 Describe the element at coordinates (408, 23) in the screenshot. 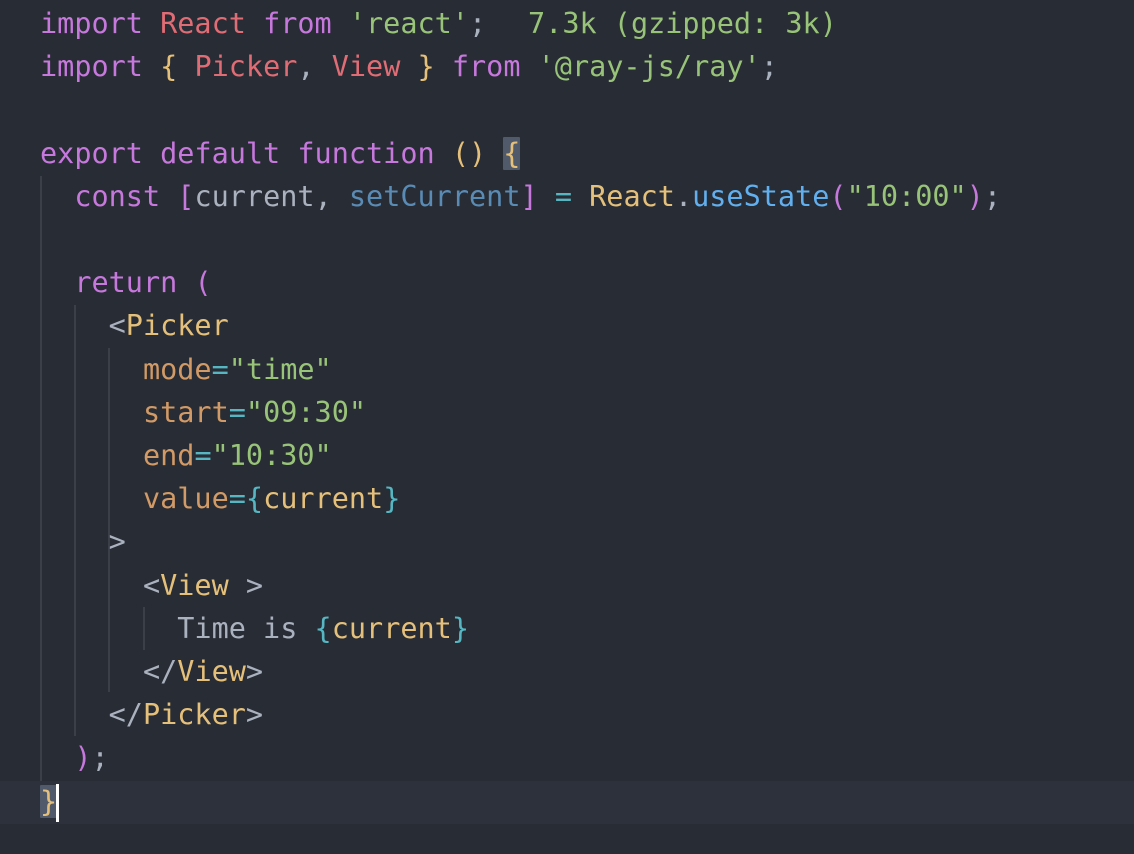

I see `code-token: 'react'` at that location.